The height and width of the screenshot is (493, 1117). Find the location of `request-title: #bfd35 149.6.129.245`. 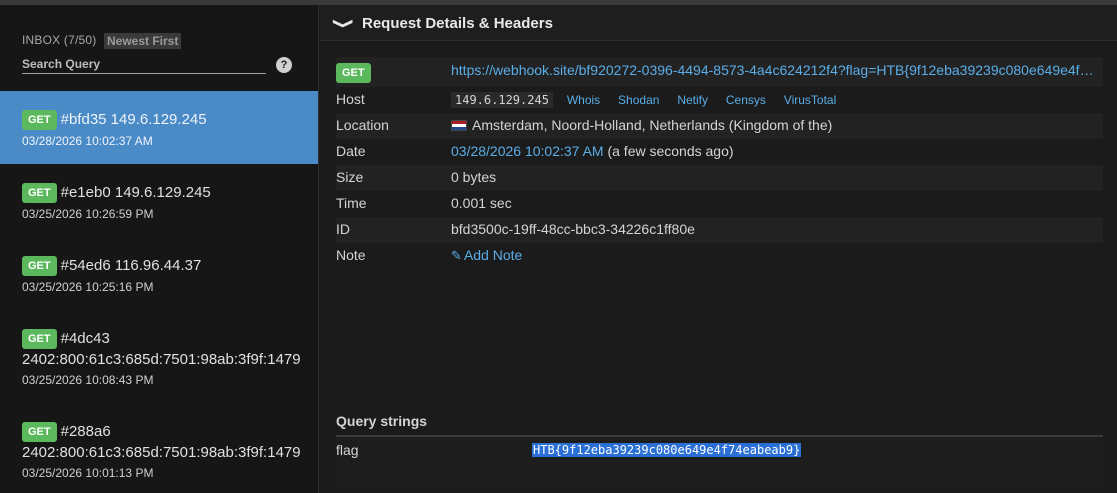

request-title: #bfd35 149.6.129.245 is located at coordinates (133, 119).